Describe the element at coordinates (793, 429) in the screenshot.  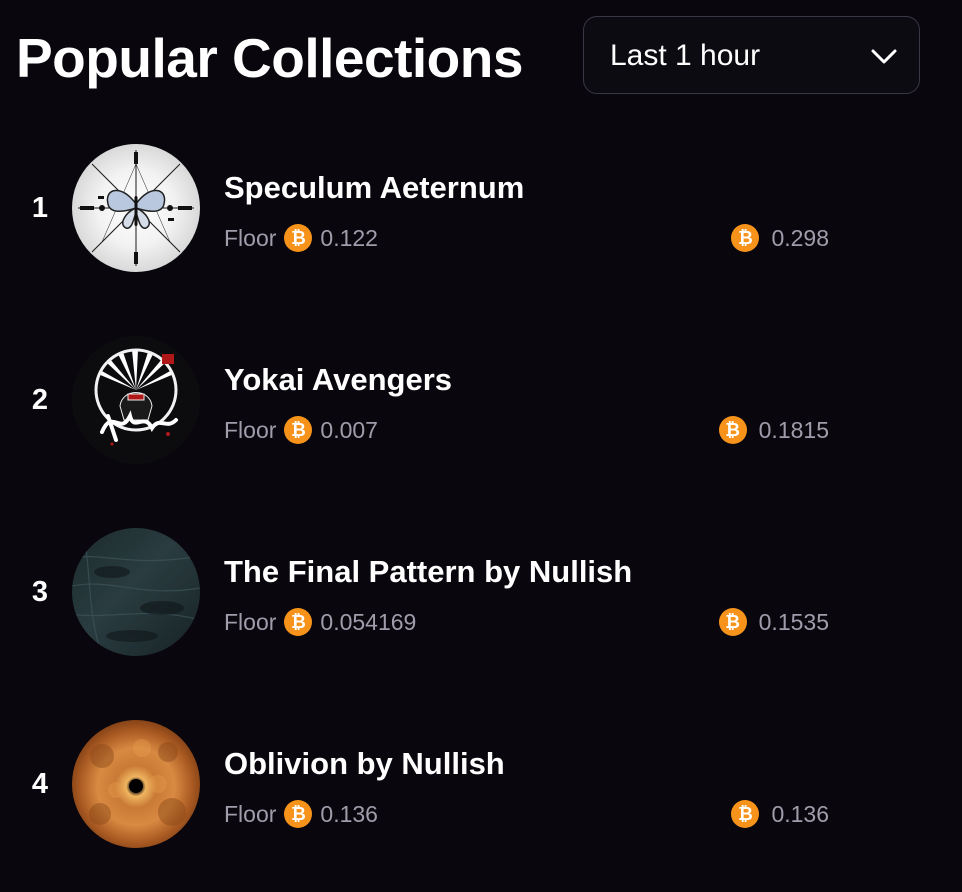
I see `volume-value: 0.1815` at that location.